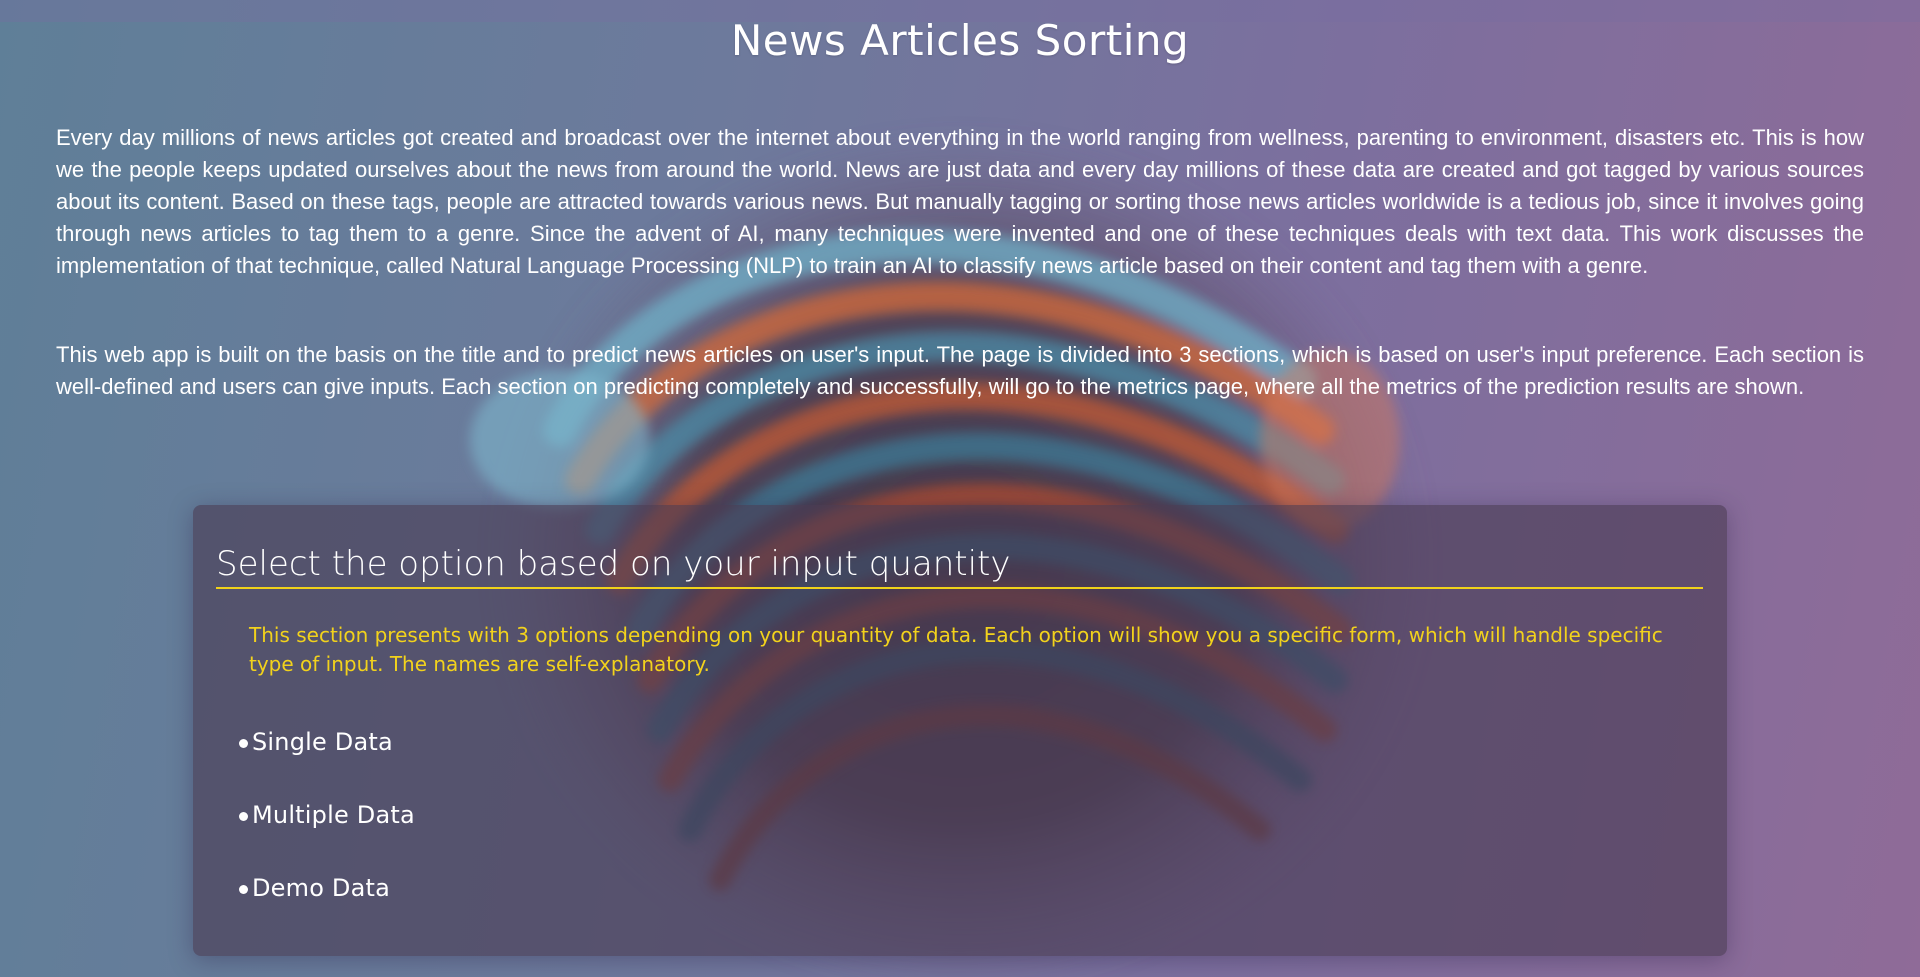 Image resolution: width=1920 pixels, height=977 pixels. I want to click on option-multiple-data: Multiple Data, so click(327, 814).